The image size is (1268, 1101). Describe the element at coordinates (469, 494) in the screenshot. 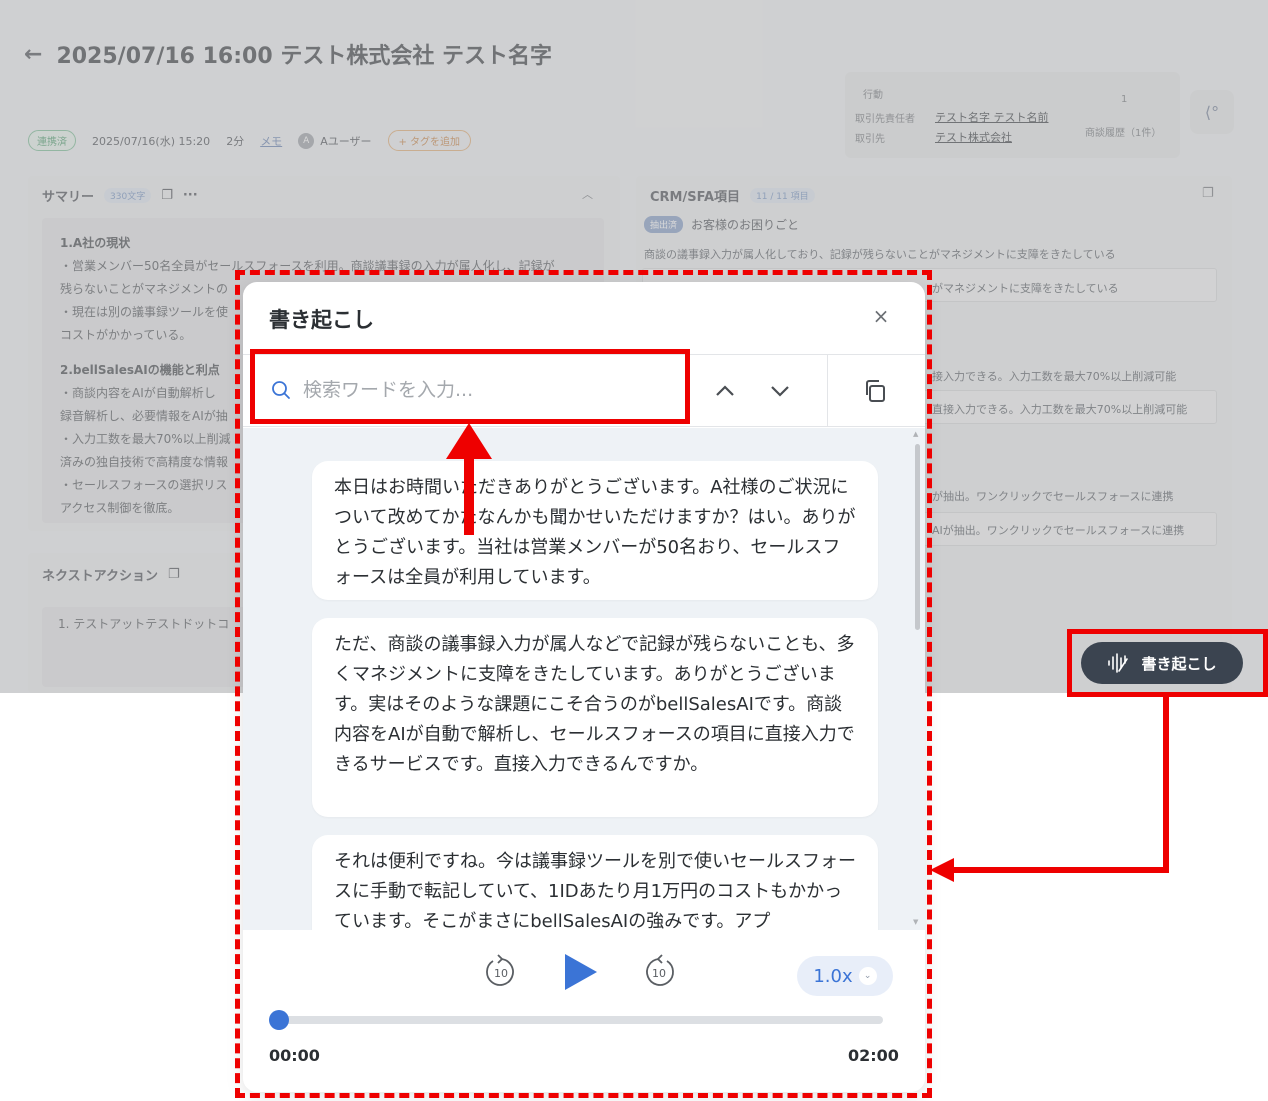

I see `annotation-arrow-shaft` at that location.